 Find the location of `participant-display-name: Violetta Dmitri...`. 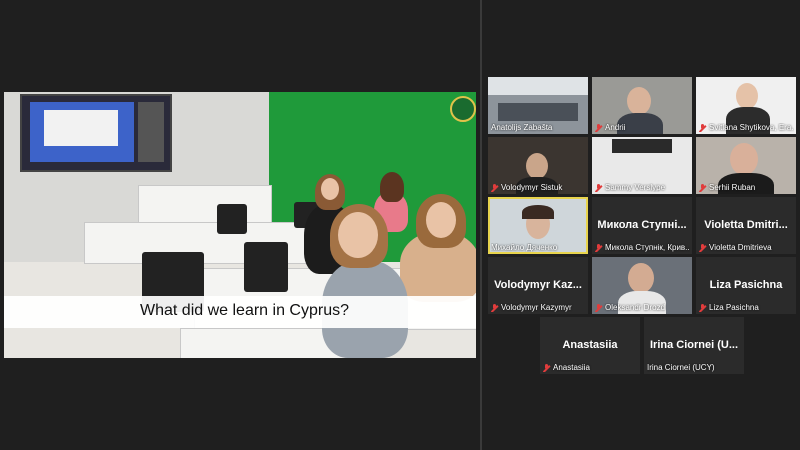

participant-display-name: Violetta Dmitri... is located at coordinates (746, 225).